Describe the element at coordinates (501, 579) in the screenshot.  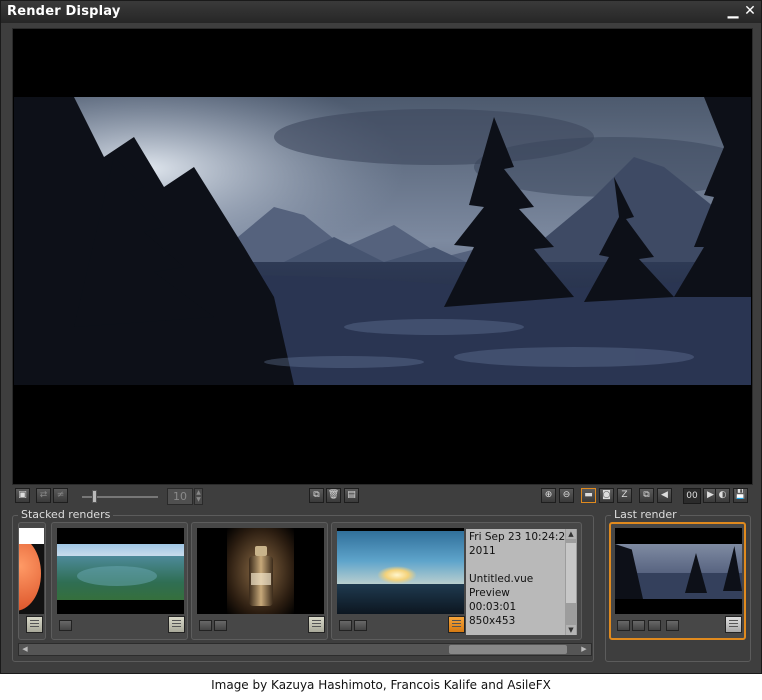
I see `render-file: Untitled.vue` at that location.